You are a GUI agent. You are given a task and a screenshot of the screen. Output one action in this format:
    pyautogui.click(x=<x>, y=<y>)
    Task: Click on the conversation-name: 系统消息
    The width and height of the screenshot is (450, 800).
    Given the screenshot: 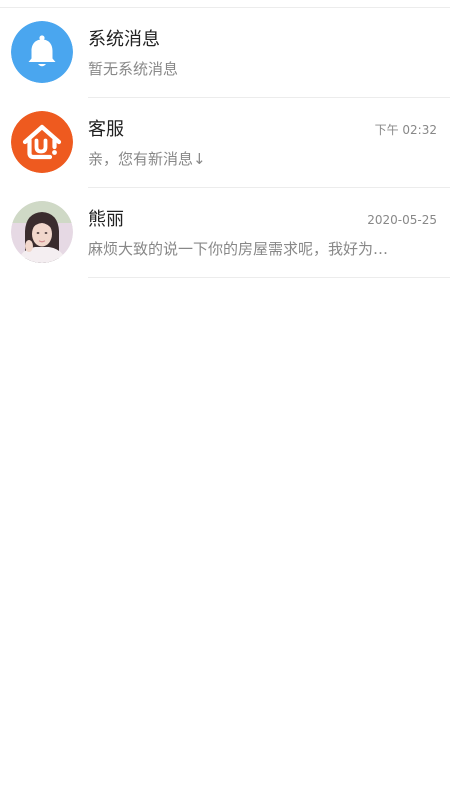 What is the action you would take?
    pyautogui.click(x=124, y=39)
    